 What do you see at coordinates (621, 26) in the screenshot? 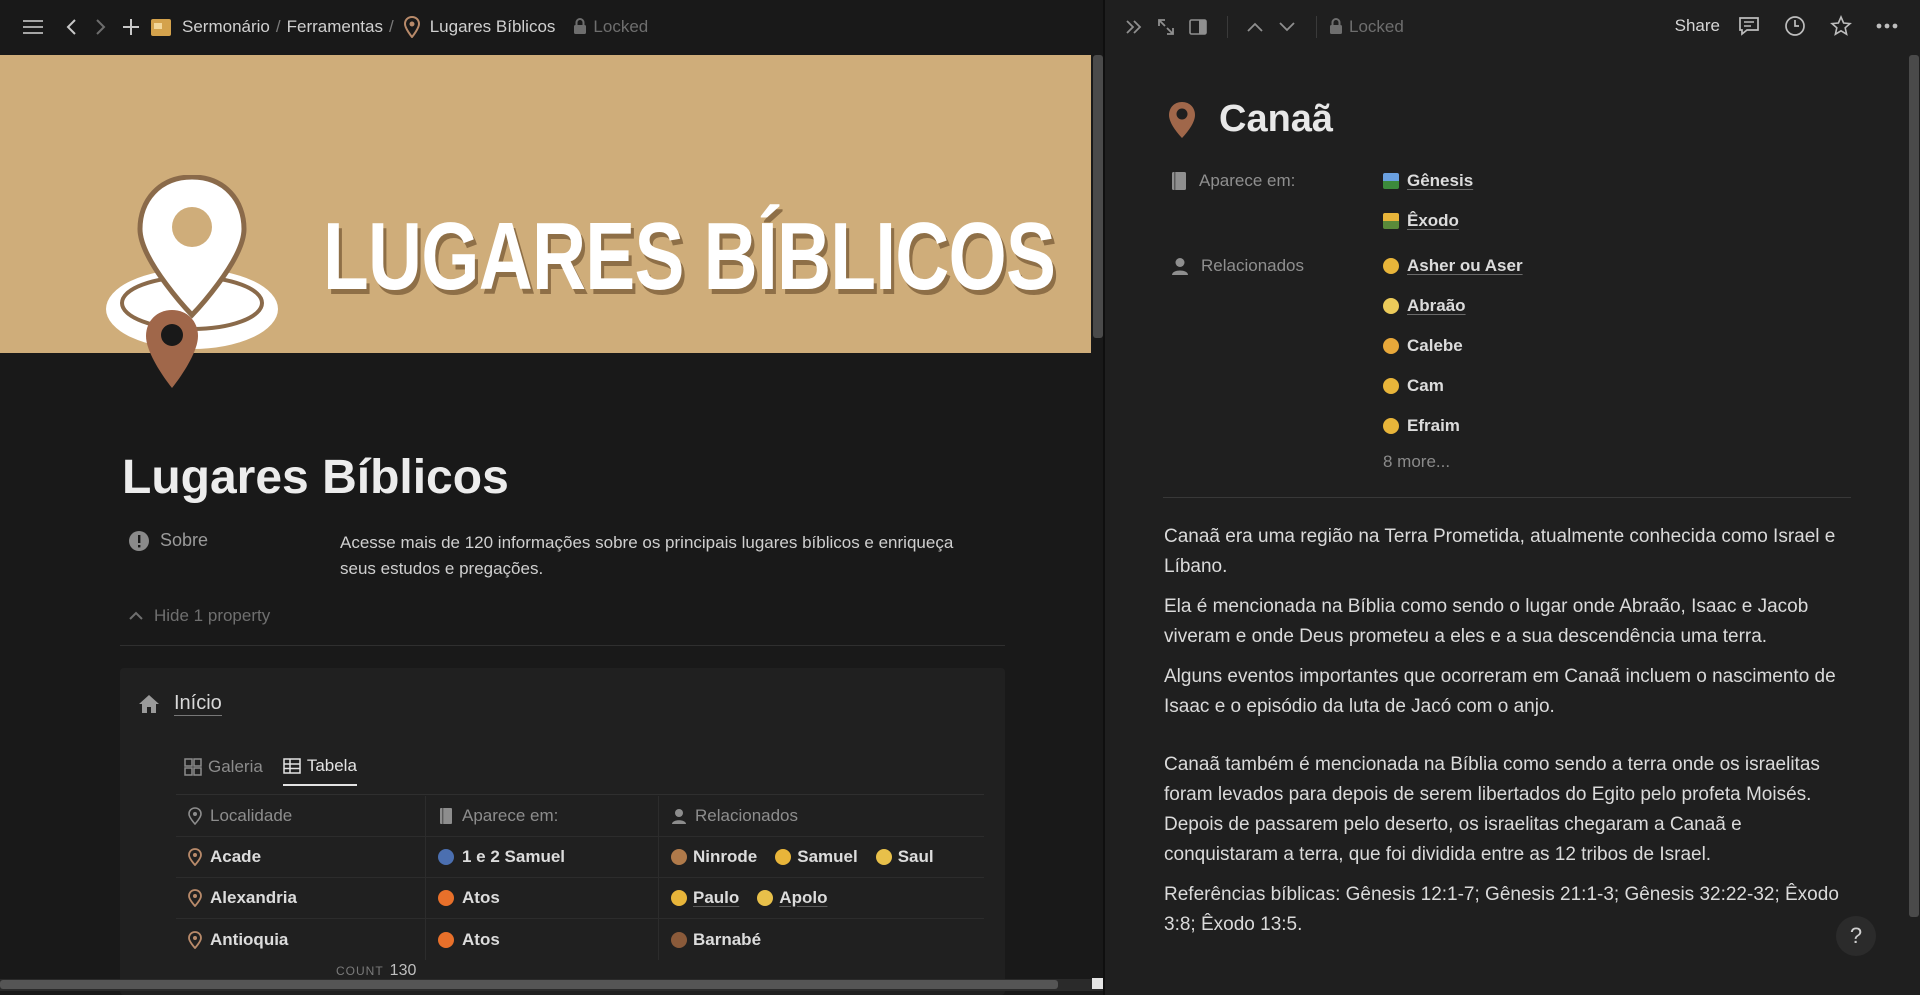
I see `lock-label: Locked` at bounding box center [621, 26].